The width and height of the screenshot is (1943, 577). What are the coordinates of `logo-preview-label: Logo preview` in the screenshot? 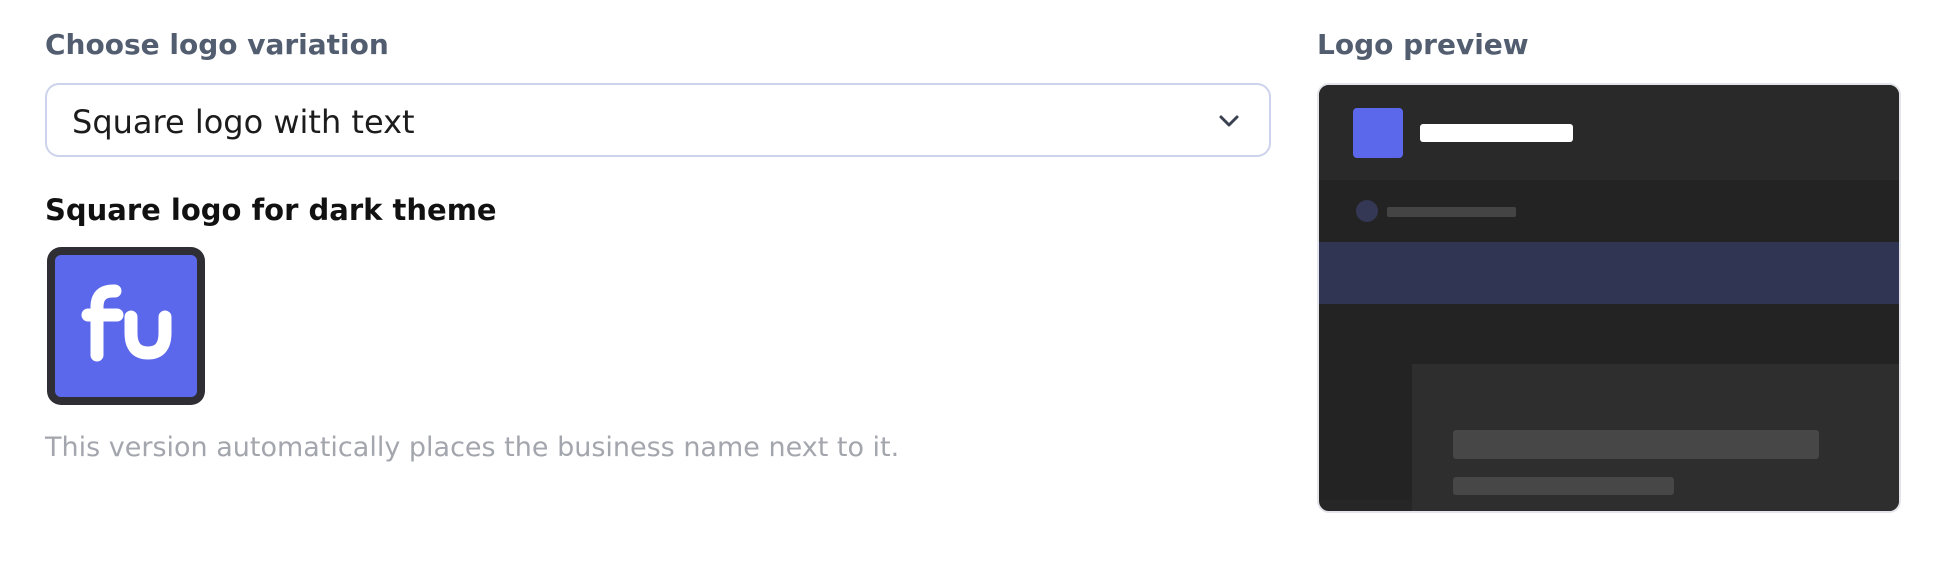 It's located at (1423, 44).